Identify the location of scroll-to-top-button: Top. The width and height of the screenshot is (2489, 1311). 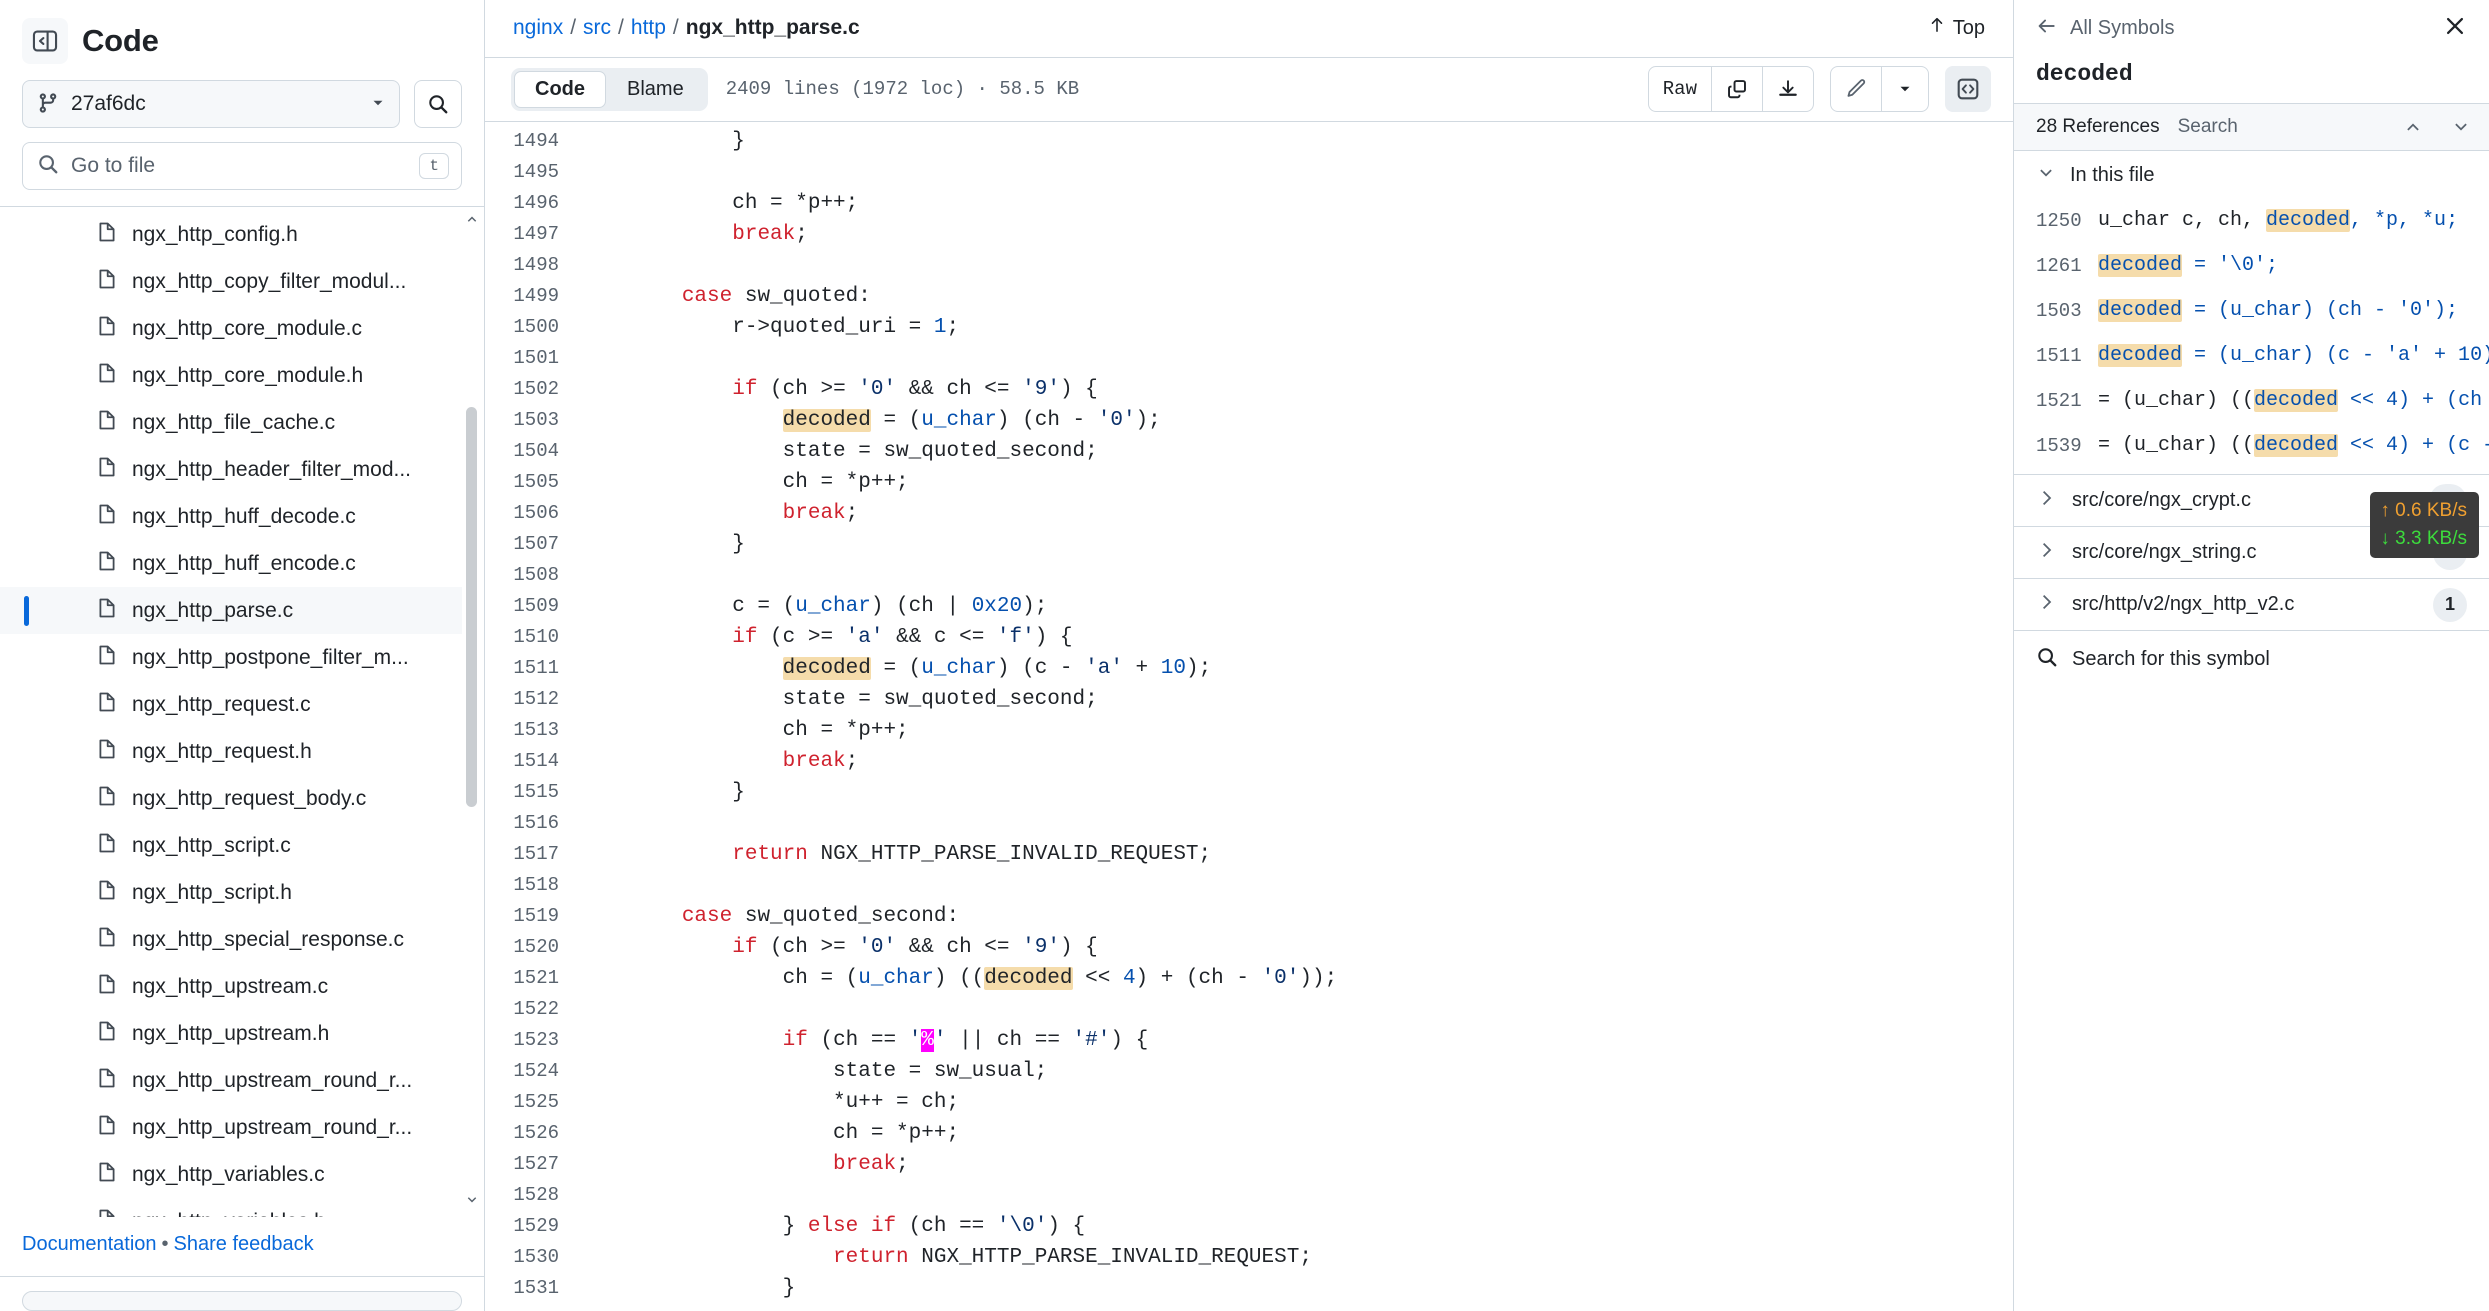
(1956, 28).